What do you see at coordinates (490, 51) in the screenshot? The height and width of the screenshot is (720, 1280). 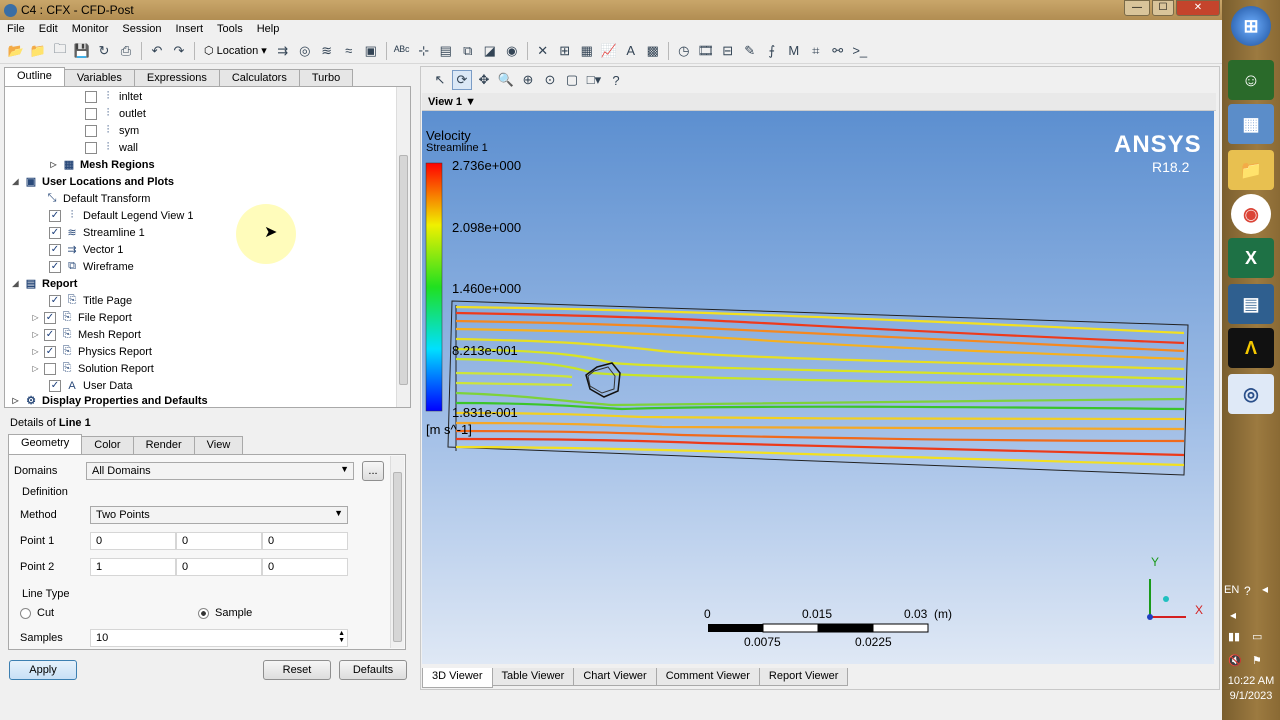 I see `clip-plane-icon: ◪` at bounding box center [490, 51].